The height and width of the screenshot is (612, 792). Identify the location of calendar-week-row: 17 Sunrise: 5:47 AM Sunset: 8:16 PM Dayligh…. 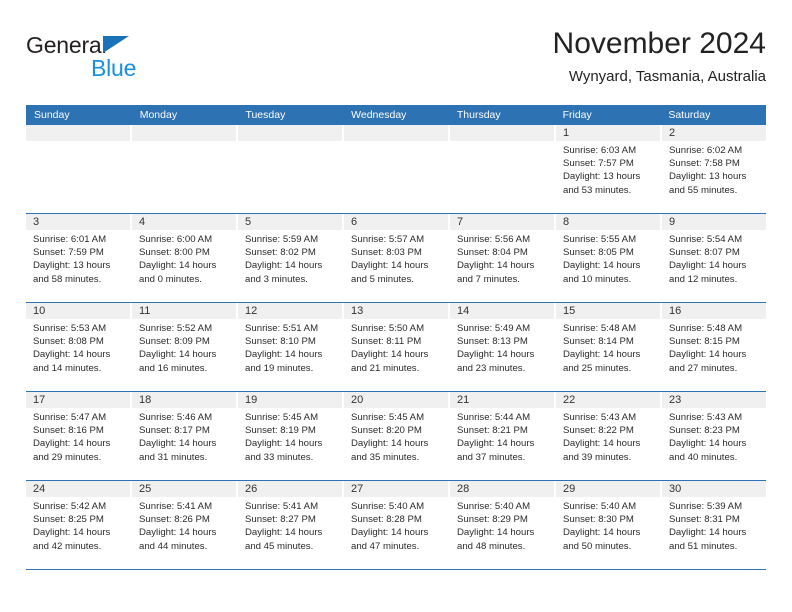
(396, 436).